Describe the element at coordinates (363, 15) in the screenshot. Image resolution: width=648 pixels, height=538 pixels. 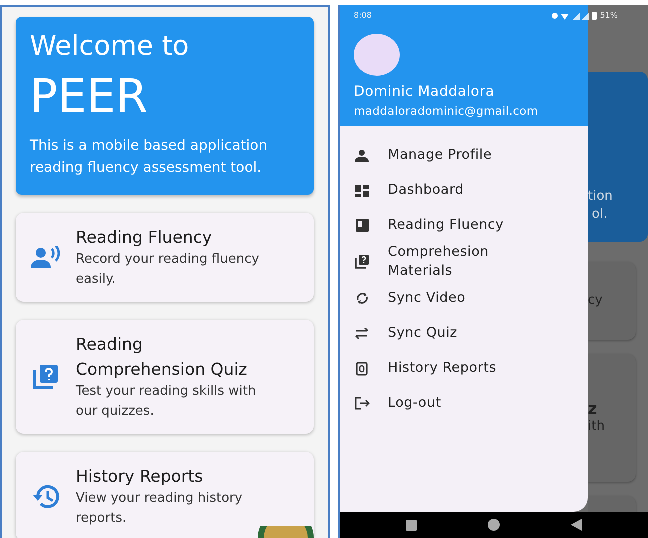
I see `status-time: 8:08` at that location.